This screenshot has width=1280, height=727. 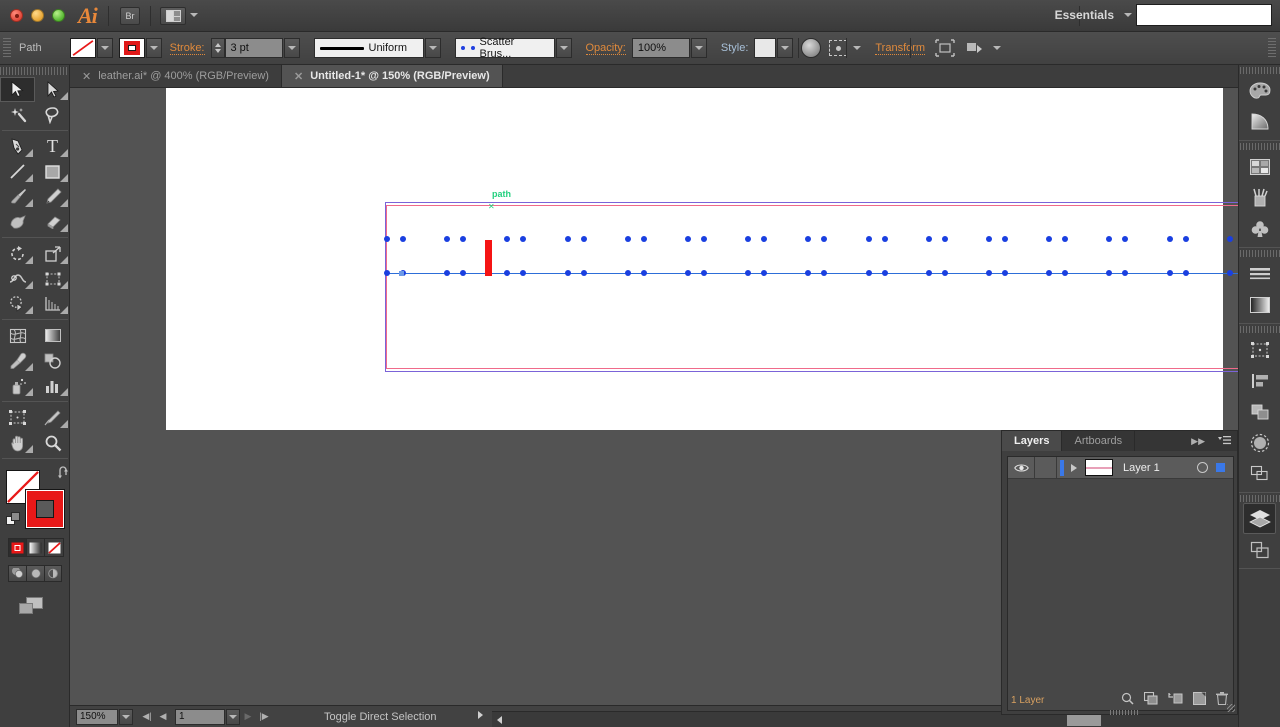 I want to click on transform-panel-icon, so click(x=1259, y=349).